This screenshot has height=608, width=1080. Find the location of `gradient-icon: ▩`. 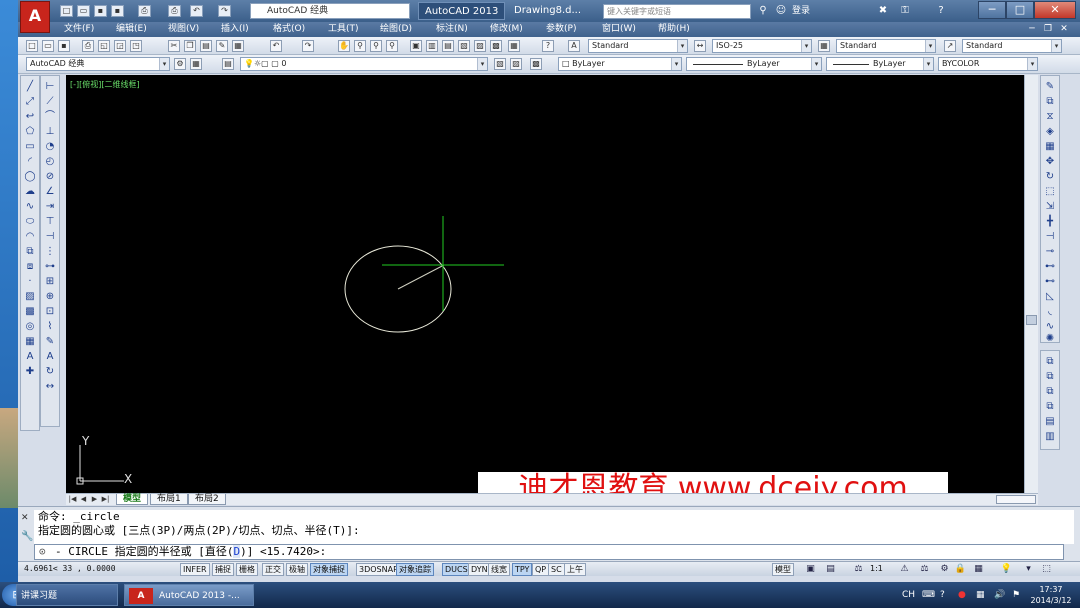

gradient-icon: ▩ is located at coordinates (30, 311).